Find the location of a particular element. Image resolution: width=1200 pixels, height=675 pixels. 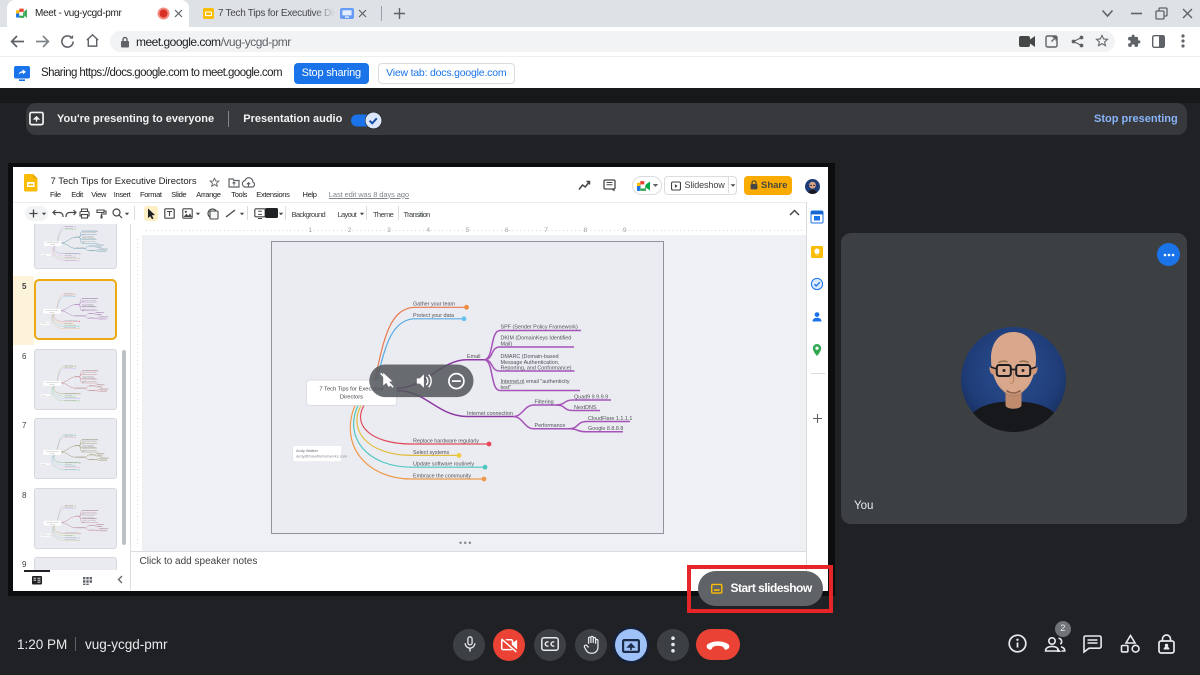

svg-text: Andy Walker is located at coordinates (307, 450).